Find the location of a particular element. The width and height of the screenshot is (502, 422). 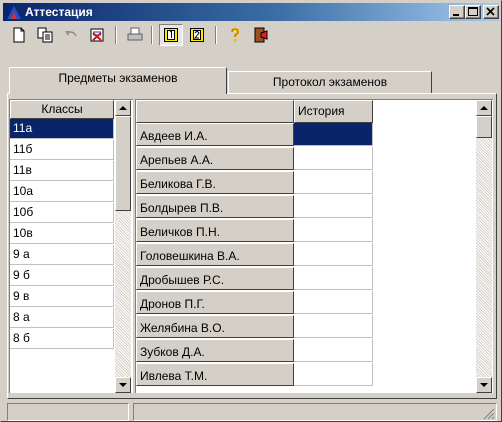

status-bar is located at coordinates (252, 412).